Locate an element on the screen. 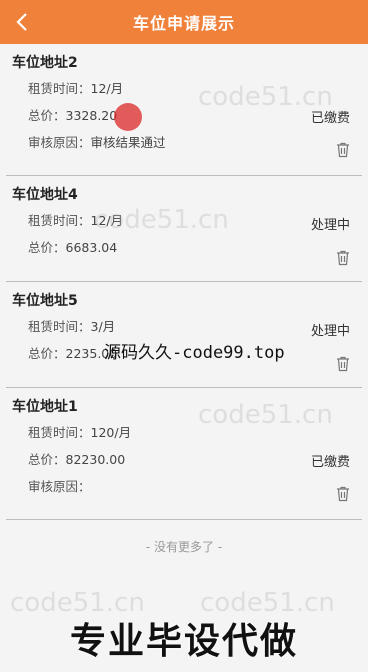  rent-time-row: 租赁时间：120/月 is located at coordinates (80, 432).